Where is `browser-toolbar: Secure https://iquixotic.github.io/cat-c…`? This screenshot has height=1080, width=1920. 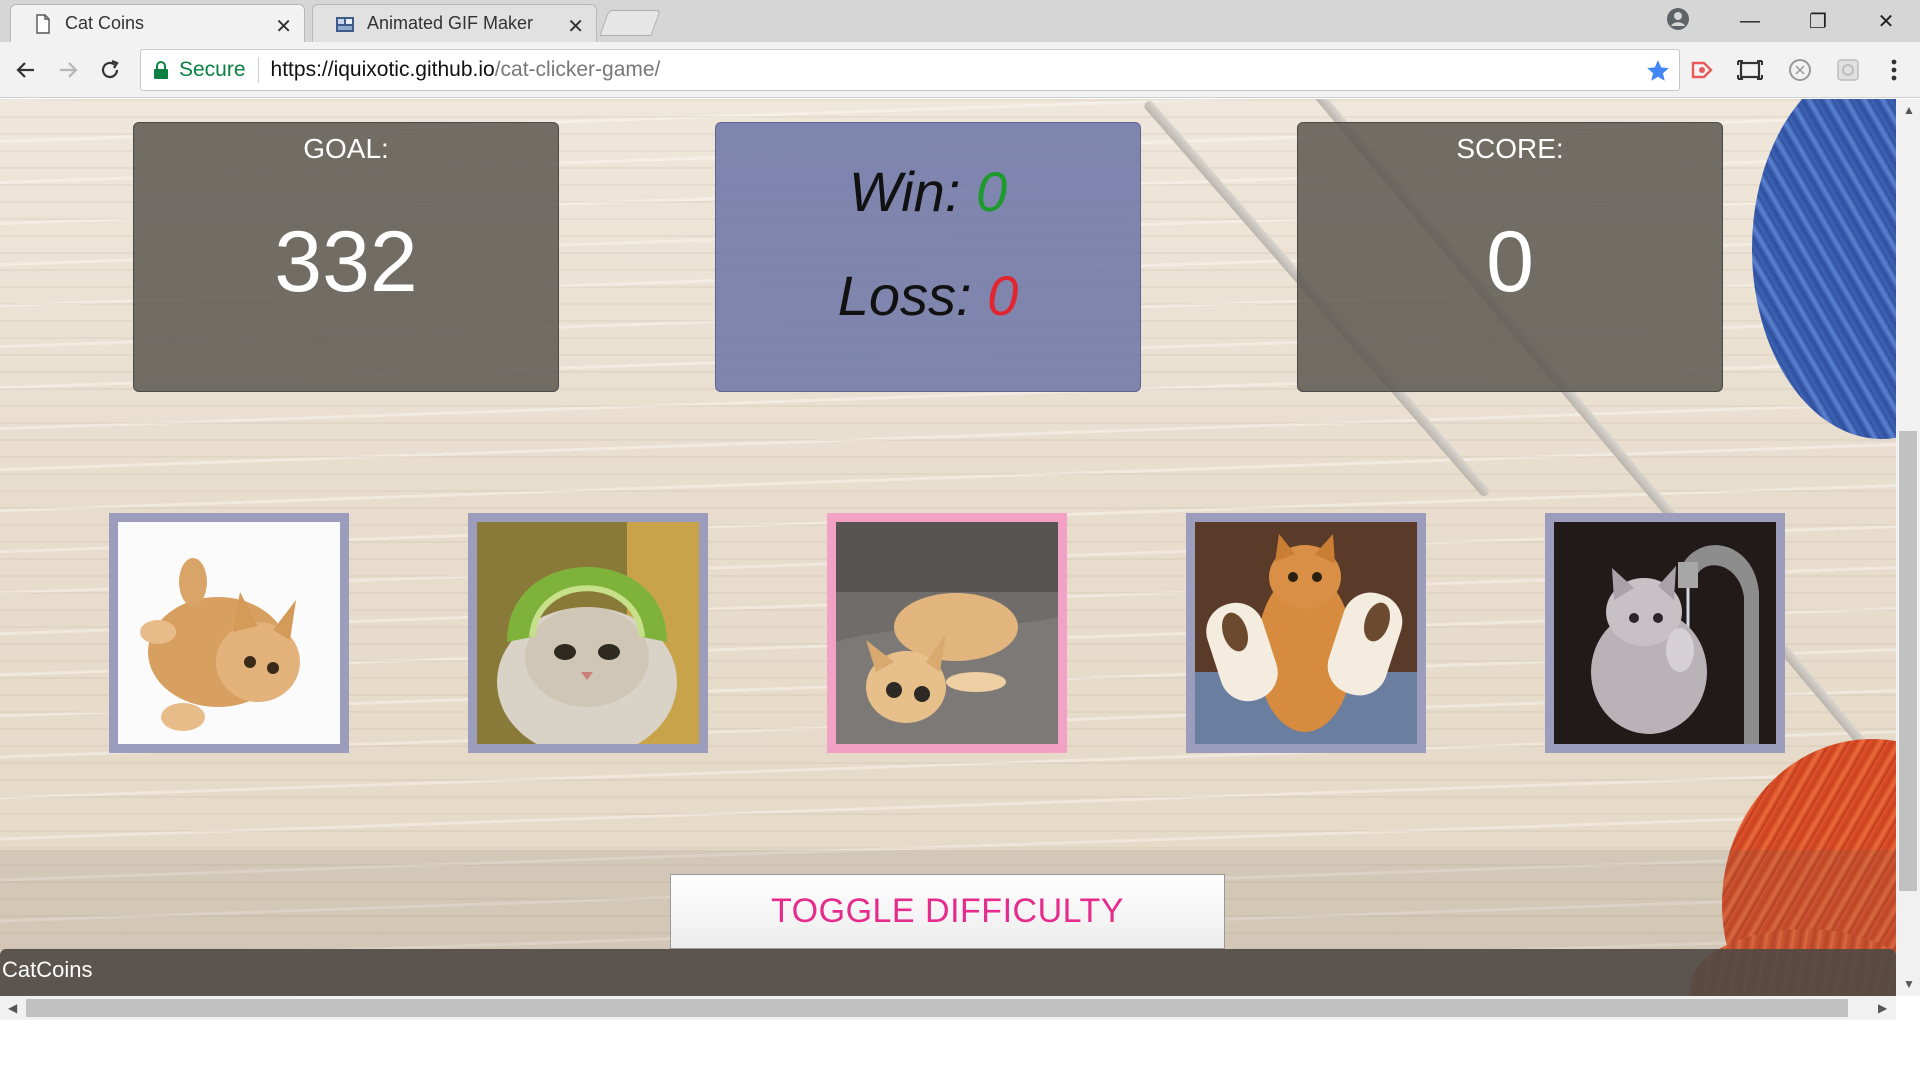
browser-toolbar: Secure https://iquixotic.github.io/cat-c… is located at coordinates (960, 70).